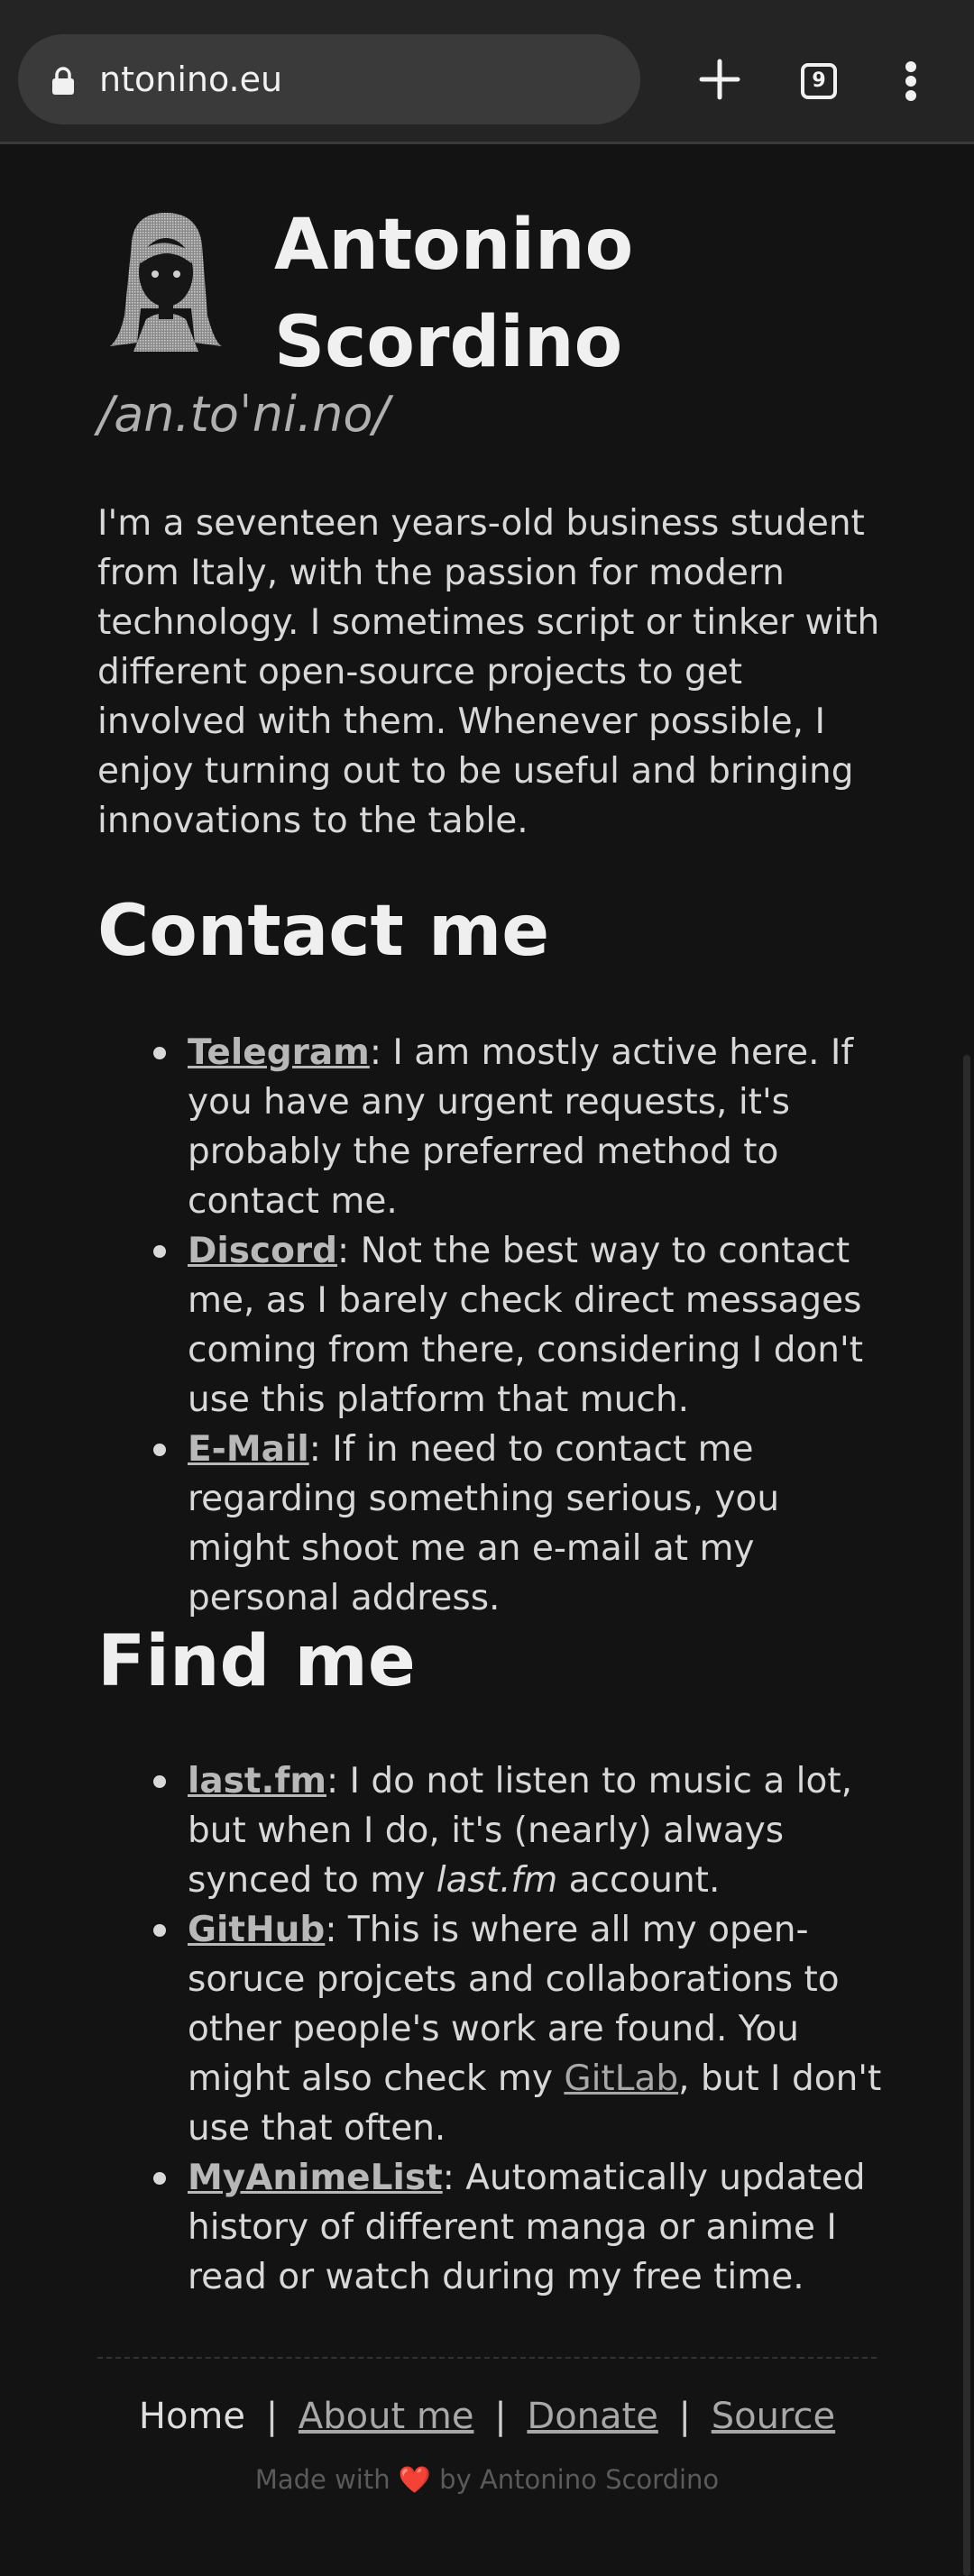 This screenshot has height=2576, width=974. I want to click on phonetic-transcription: /an.toˈni.no/, so click(243, 414).